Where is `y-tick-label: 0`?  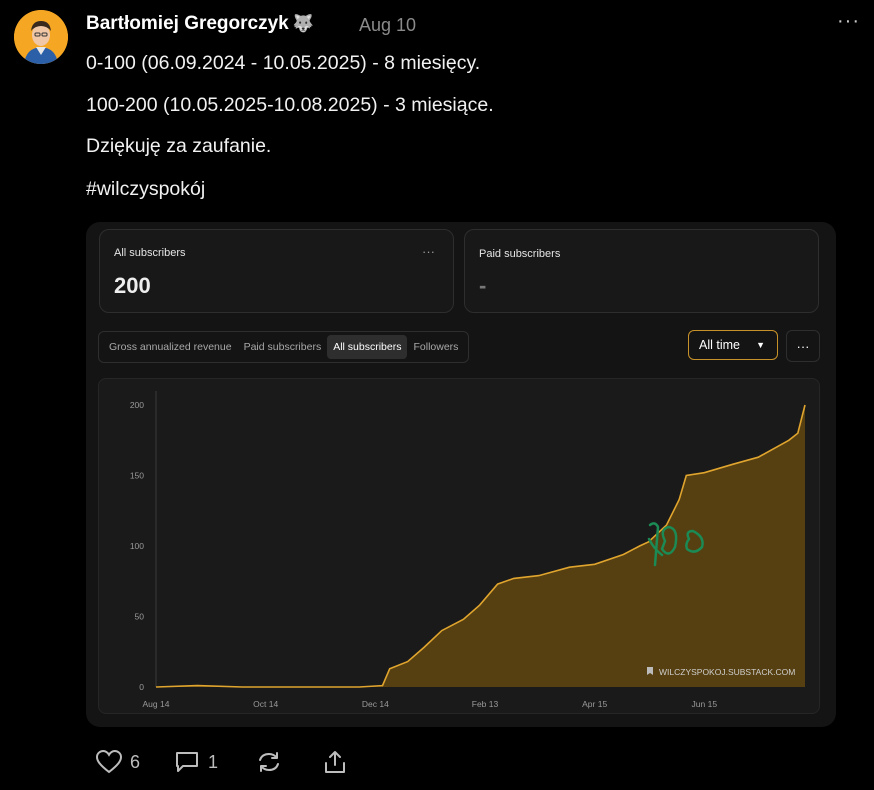 y-tick-label: 0 is located at coordinates (141, 687).